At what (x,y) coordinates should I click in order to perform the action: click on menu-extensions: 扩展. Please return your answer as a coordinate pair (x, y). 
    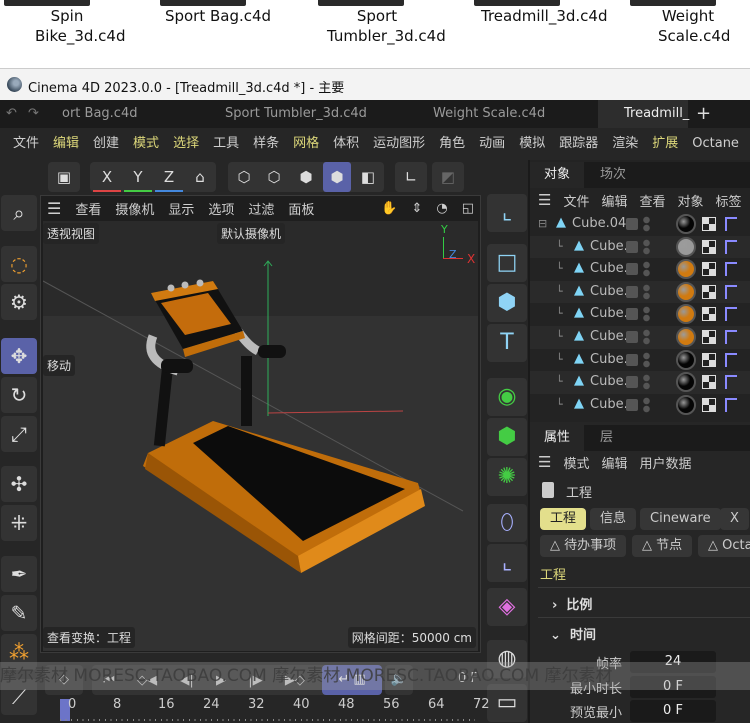
    Looking at the image, I should click on (665, 144).